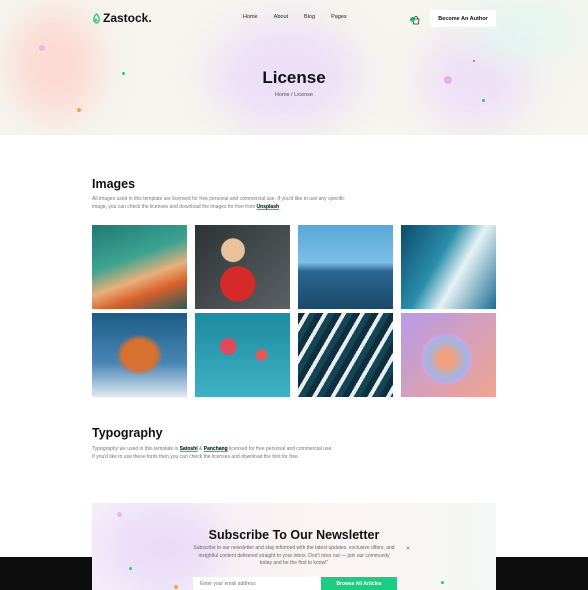 This screenshot has height=590, width=588. What do you see at coordinates (294, 77) in the screenshot?
I see `page-title: License` at bounding box center [294, 77].